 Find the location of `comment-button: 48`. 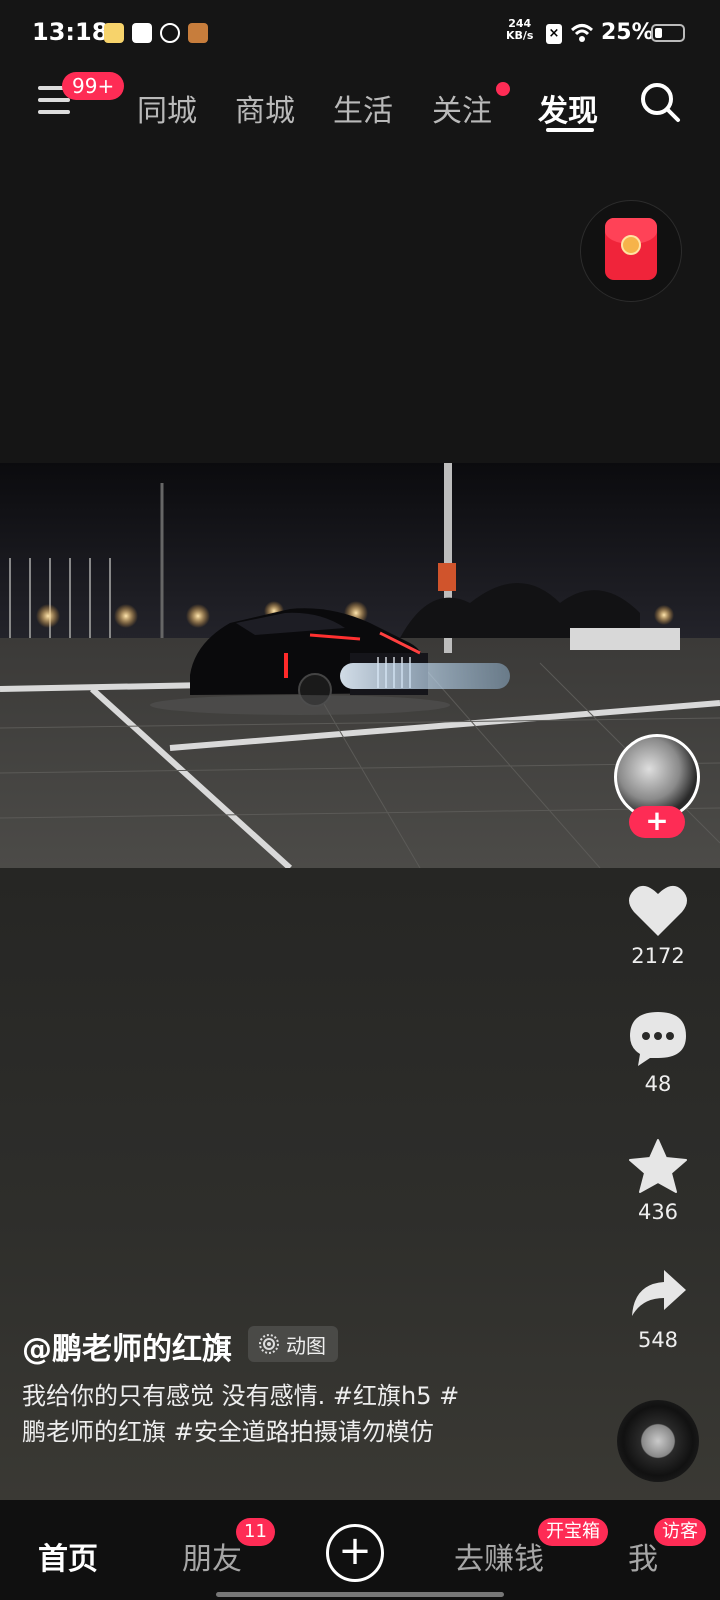

comment-button: 48 is located at coordinates (658, 1053).